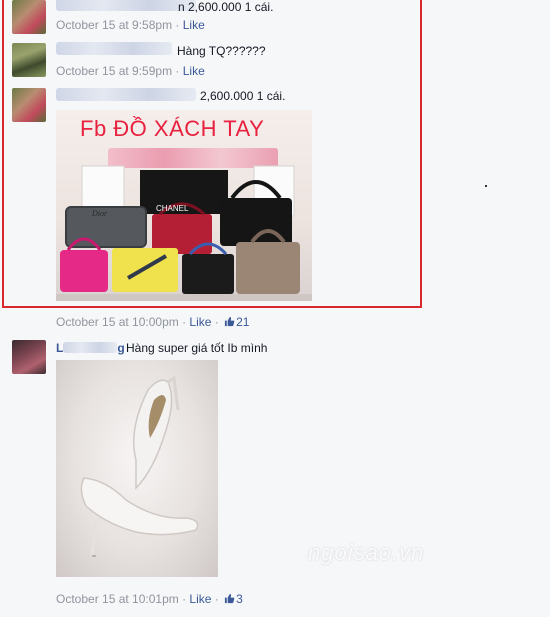 Image resolution: width=550 pixels, height=617 pixels. Describe the element at coordinates (29, 357) in the screenshot. I see `commenter-avatar` at that location.